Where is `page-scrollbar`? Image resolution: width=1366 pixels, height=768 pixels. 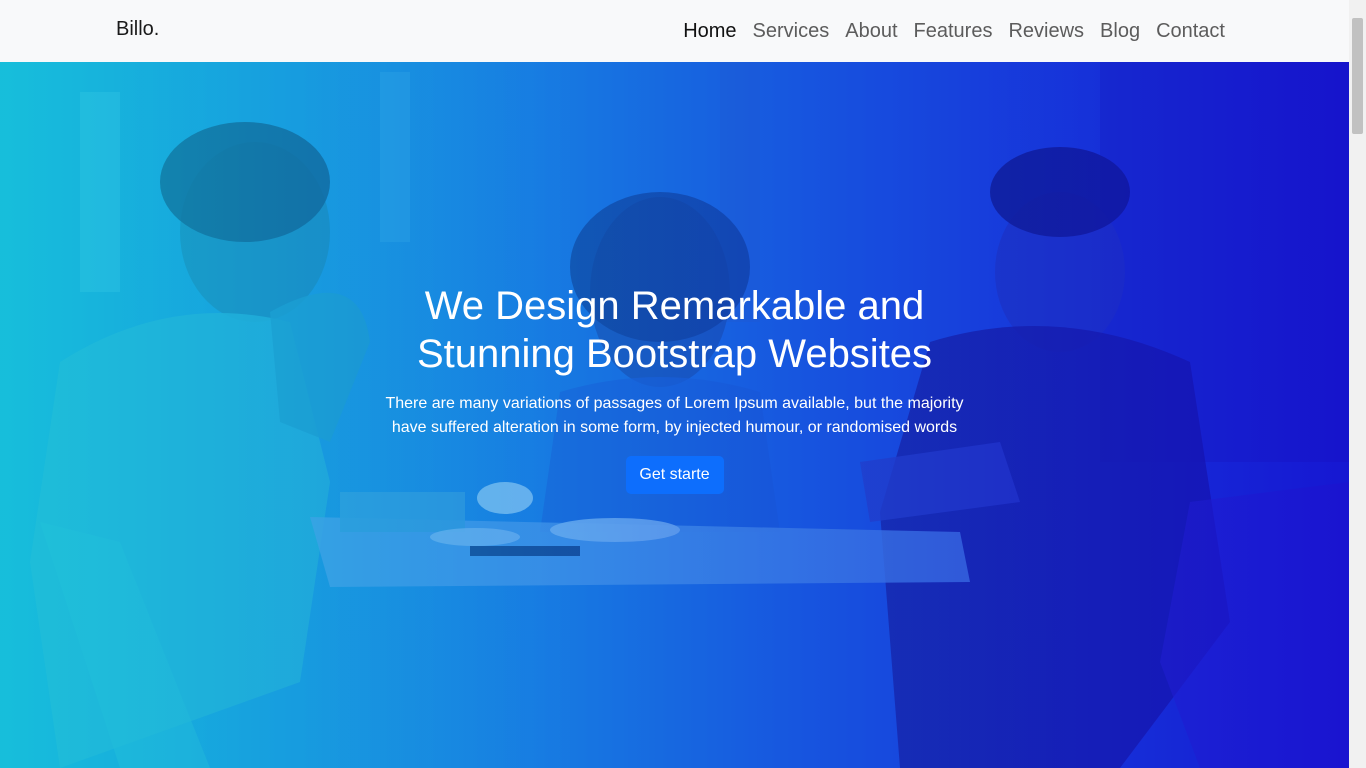 page-scrollbar is located at coordinates (1357, 384).